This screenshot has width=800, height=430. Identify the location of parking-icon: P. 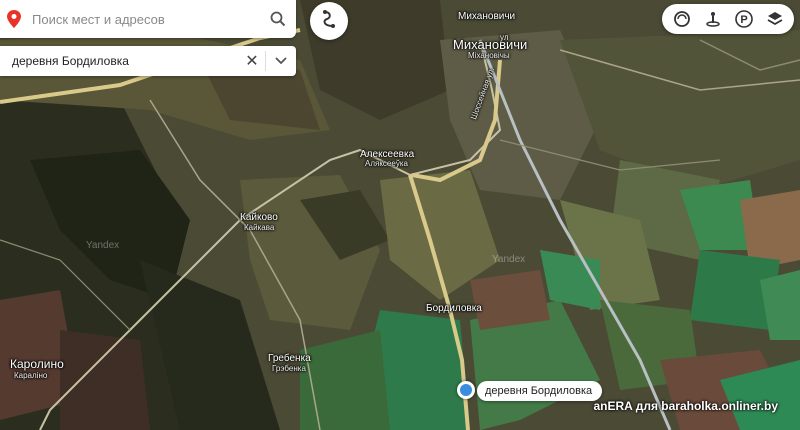
(744, 19).